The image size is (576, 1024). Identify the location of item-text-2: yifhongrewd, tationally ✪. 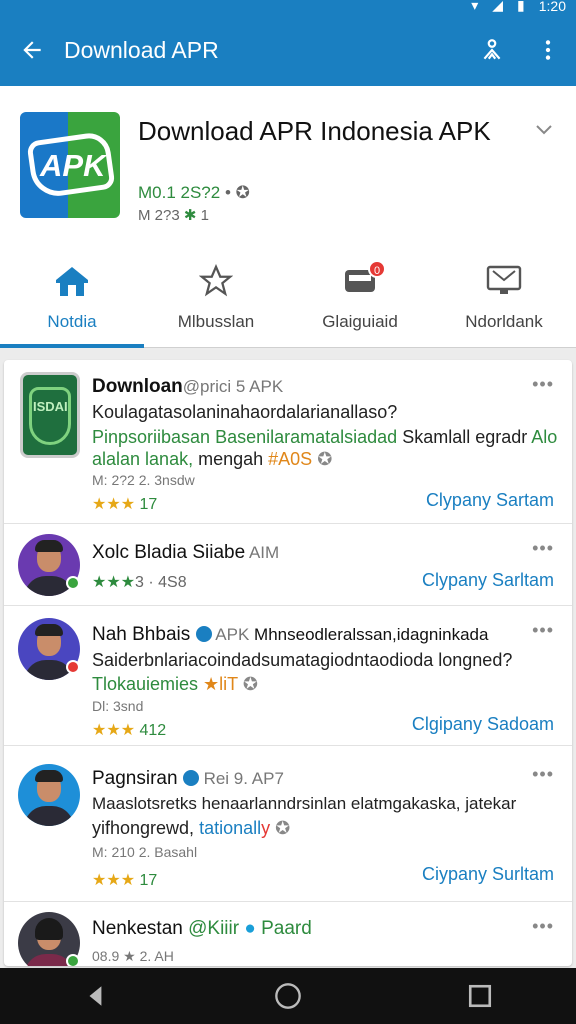
(191, 828).